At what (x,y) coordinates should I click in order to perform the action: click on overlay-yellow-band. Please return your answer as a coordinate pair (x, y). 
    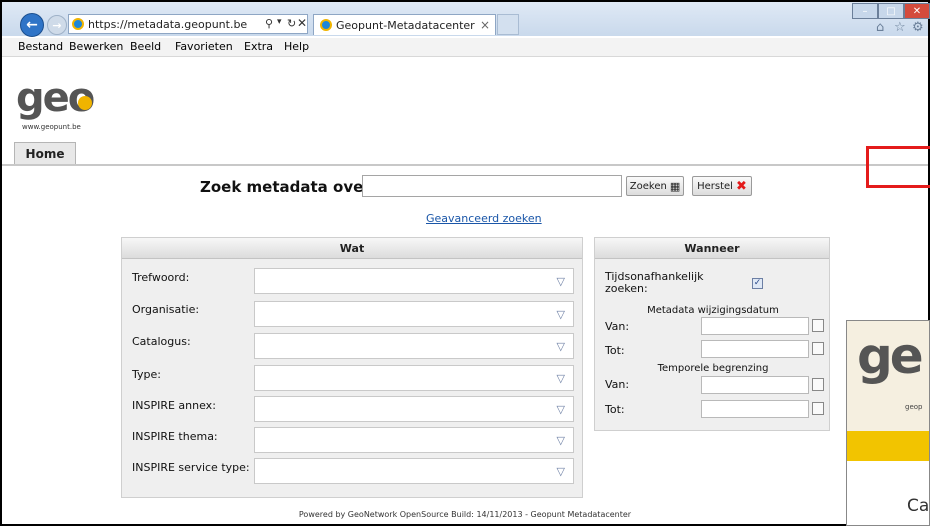
    Looking at the image, I should click on (888, 446).